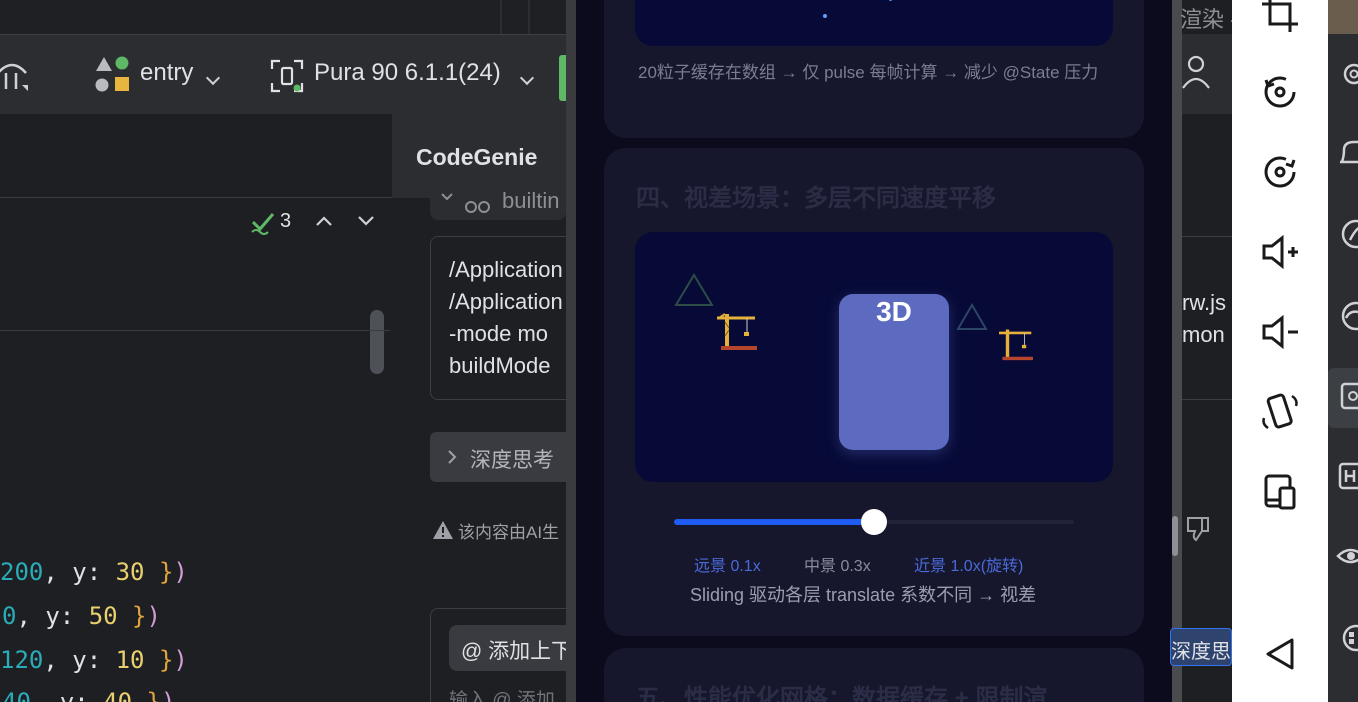 The height and width of the screenshot is (702, 1358). What do you see at coordinates (1347, 638) in the screenshot?
I see `plugin-icon` at bounding box center [1347, 638].